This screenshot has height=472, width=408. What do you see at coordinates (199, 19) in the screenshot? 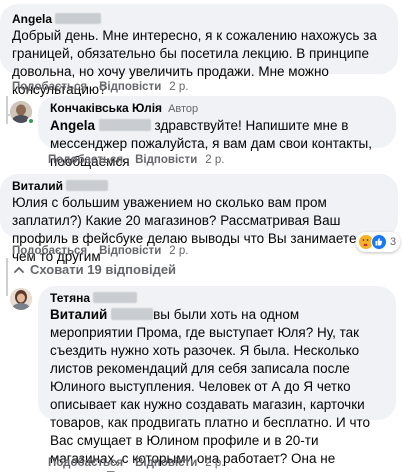
I see `comment-author: Angela` at bounding box center [199, 19].